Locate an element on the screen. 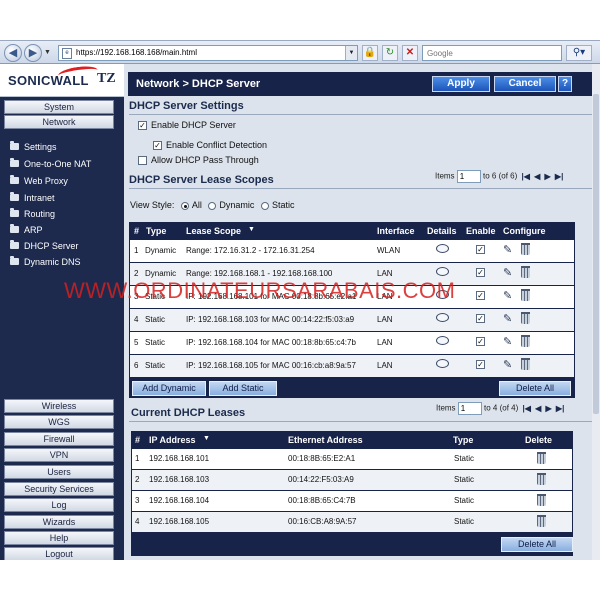 The width and height of the screenshot is (600, 600). add-static-button: Add Static is located at coordinates (243, 388).